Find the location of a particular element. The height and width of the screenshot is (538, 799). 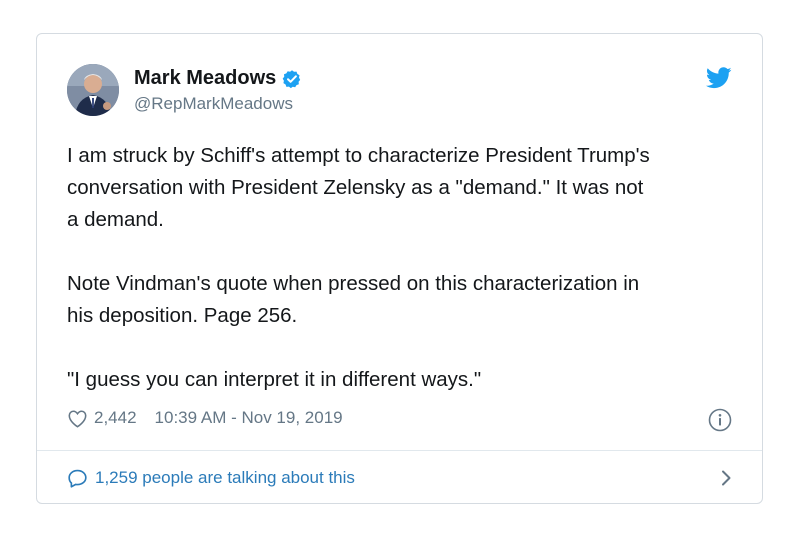

divider is located at coordinates (399, 450).